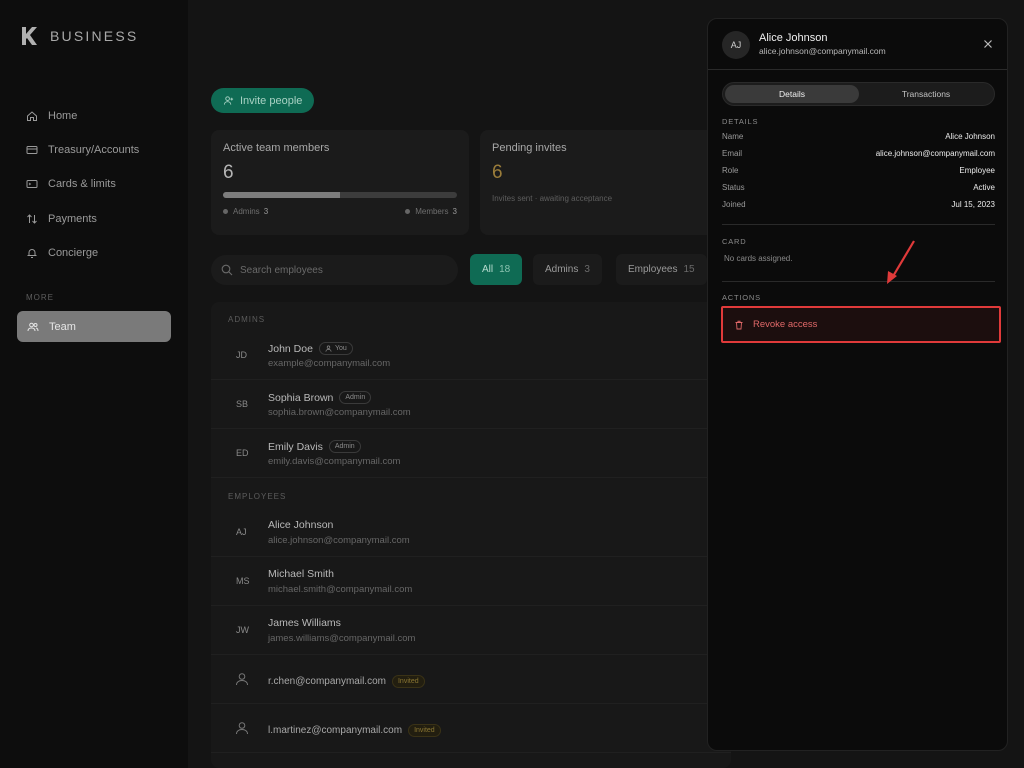  What do you see at coordinates (529, 148) in the screenshot?
I see `stat-title: Pending invites` at bounding box center [529, 148].